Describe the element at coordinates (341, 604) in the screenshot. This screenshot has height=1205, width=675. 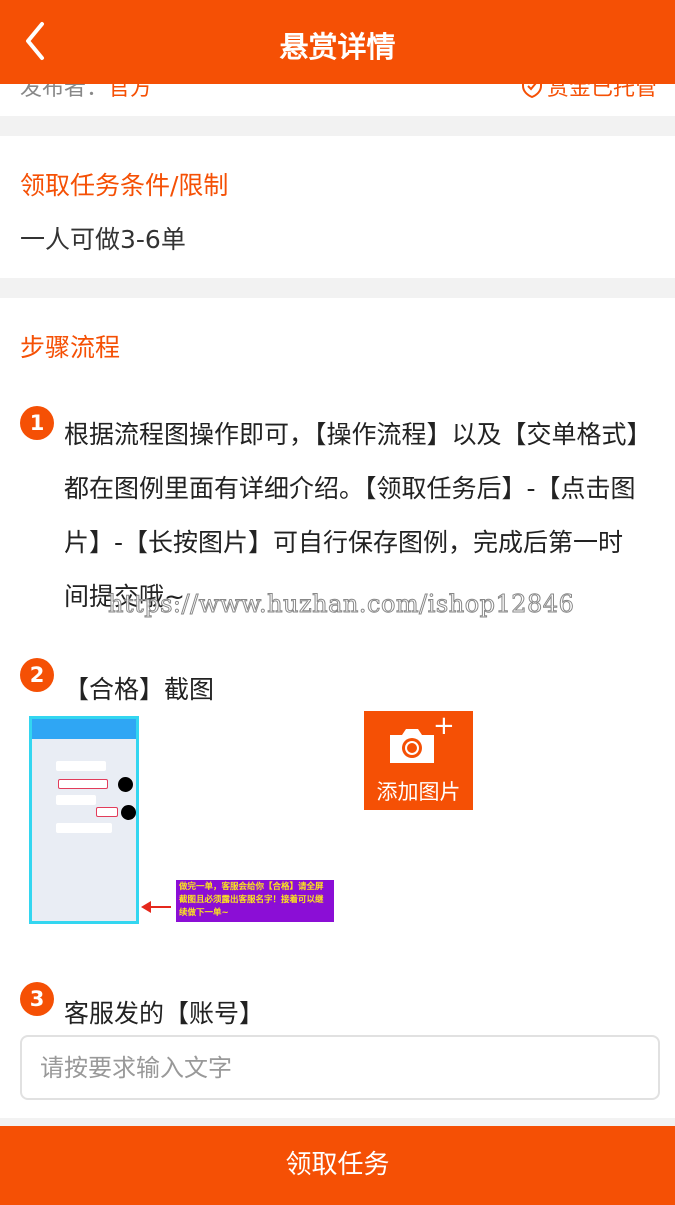
I see `watermark: https://www.huzhan.com/ishop12846` at that location.